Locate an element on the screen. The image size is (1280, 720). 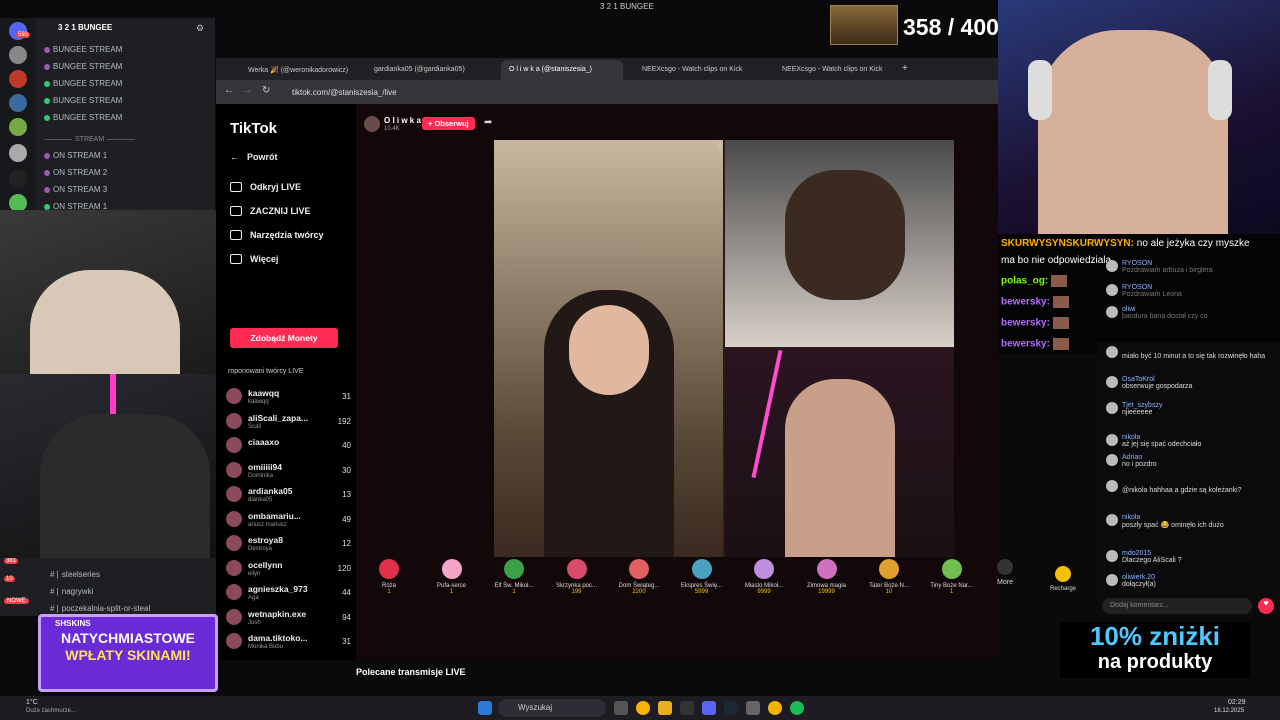
gift-item: Skrzynka poc... 199 is located at coordinates (577, 577).